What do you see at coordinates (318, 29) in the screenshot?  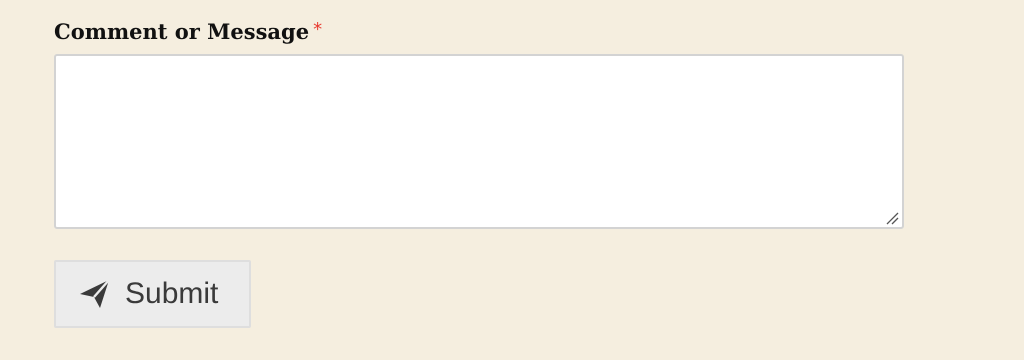 I see `required-asterisk: *` at bounding box center [318, 29].